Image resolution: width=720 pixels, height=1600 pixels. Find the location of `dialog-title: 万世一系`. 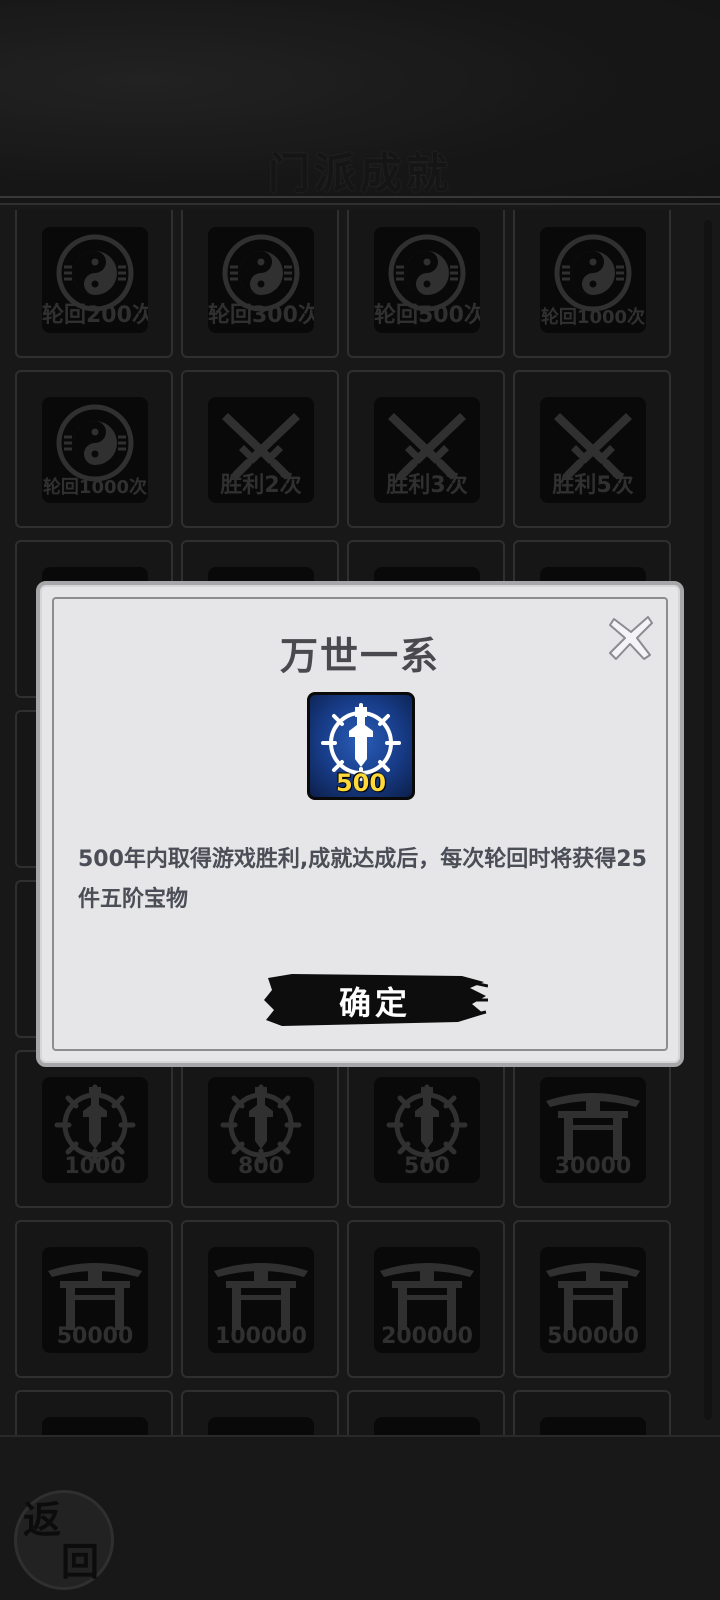

dialog-title: 万世一系 is located at coordinates (359, 655).